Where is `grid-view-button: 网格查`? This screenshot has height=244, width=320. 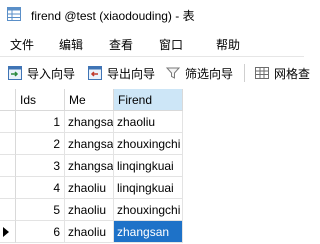
grid-view-button: 网格查 is located at coordinates (282, 73).